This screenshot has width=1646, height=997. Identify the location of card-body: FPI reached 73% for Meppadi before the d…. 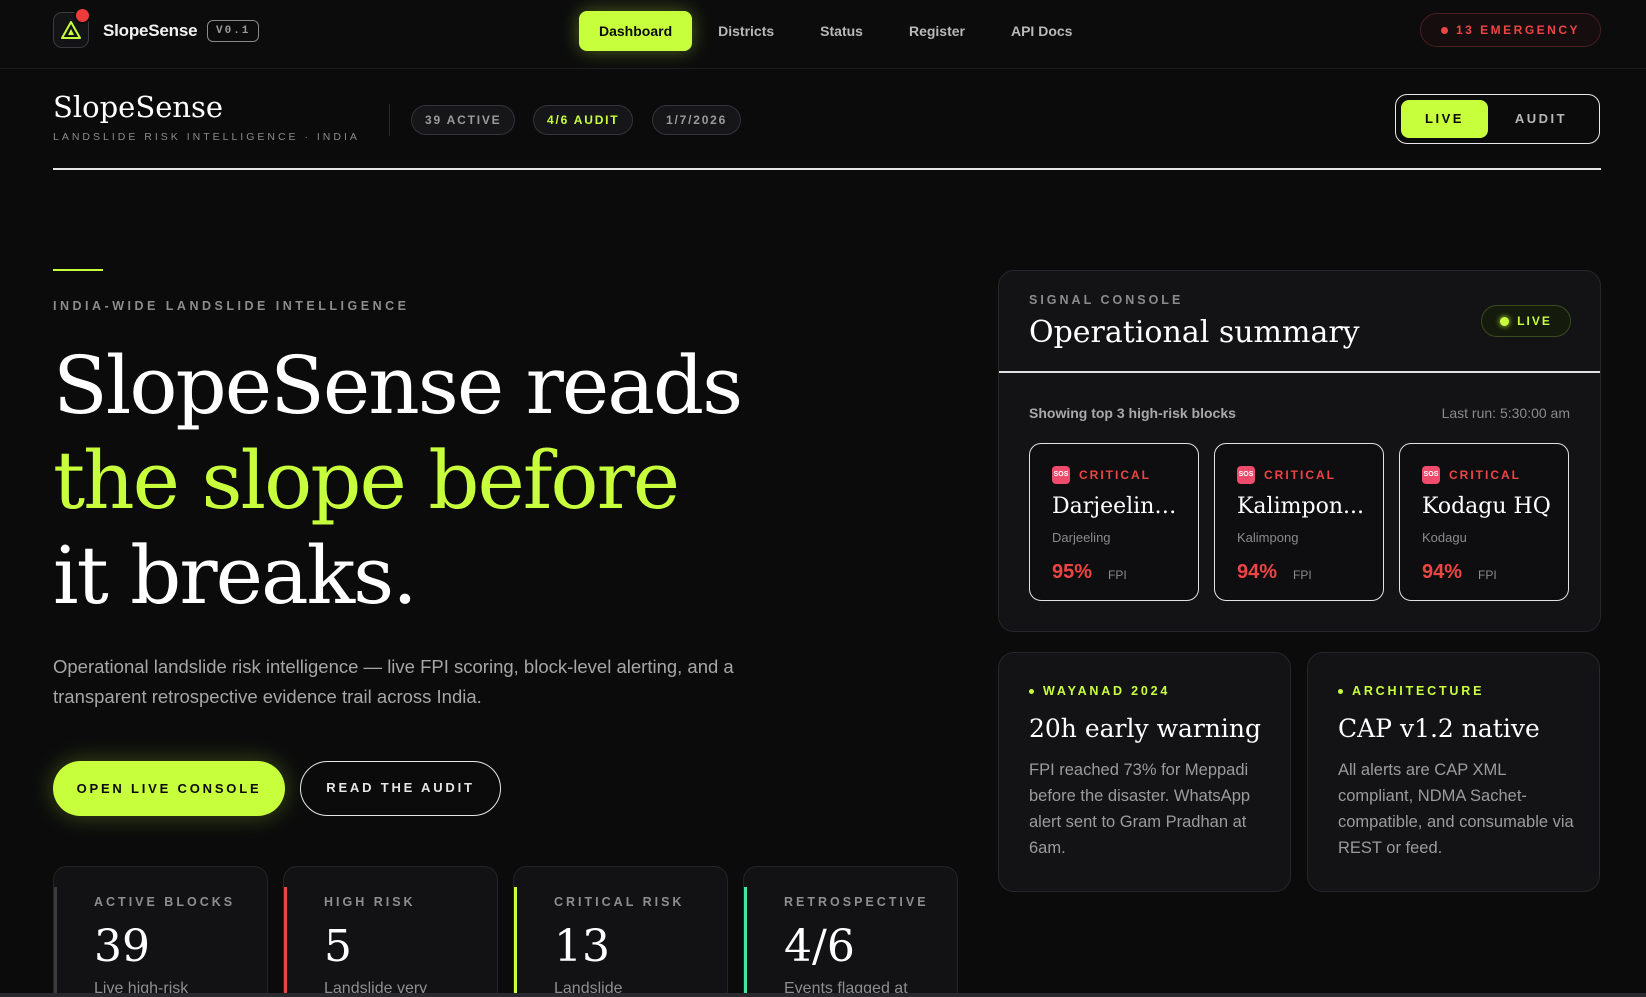
(1140, 809).